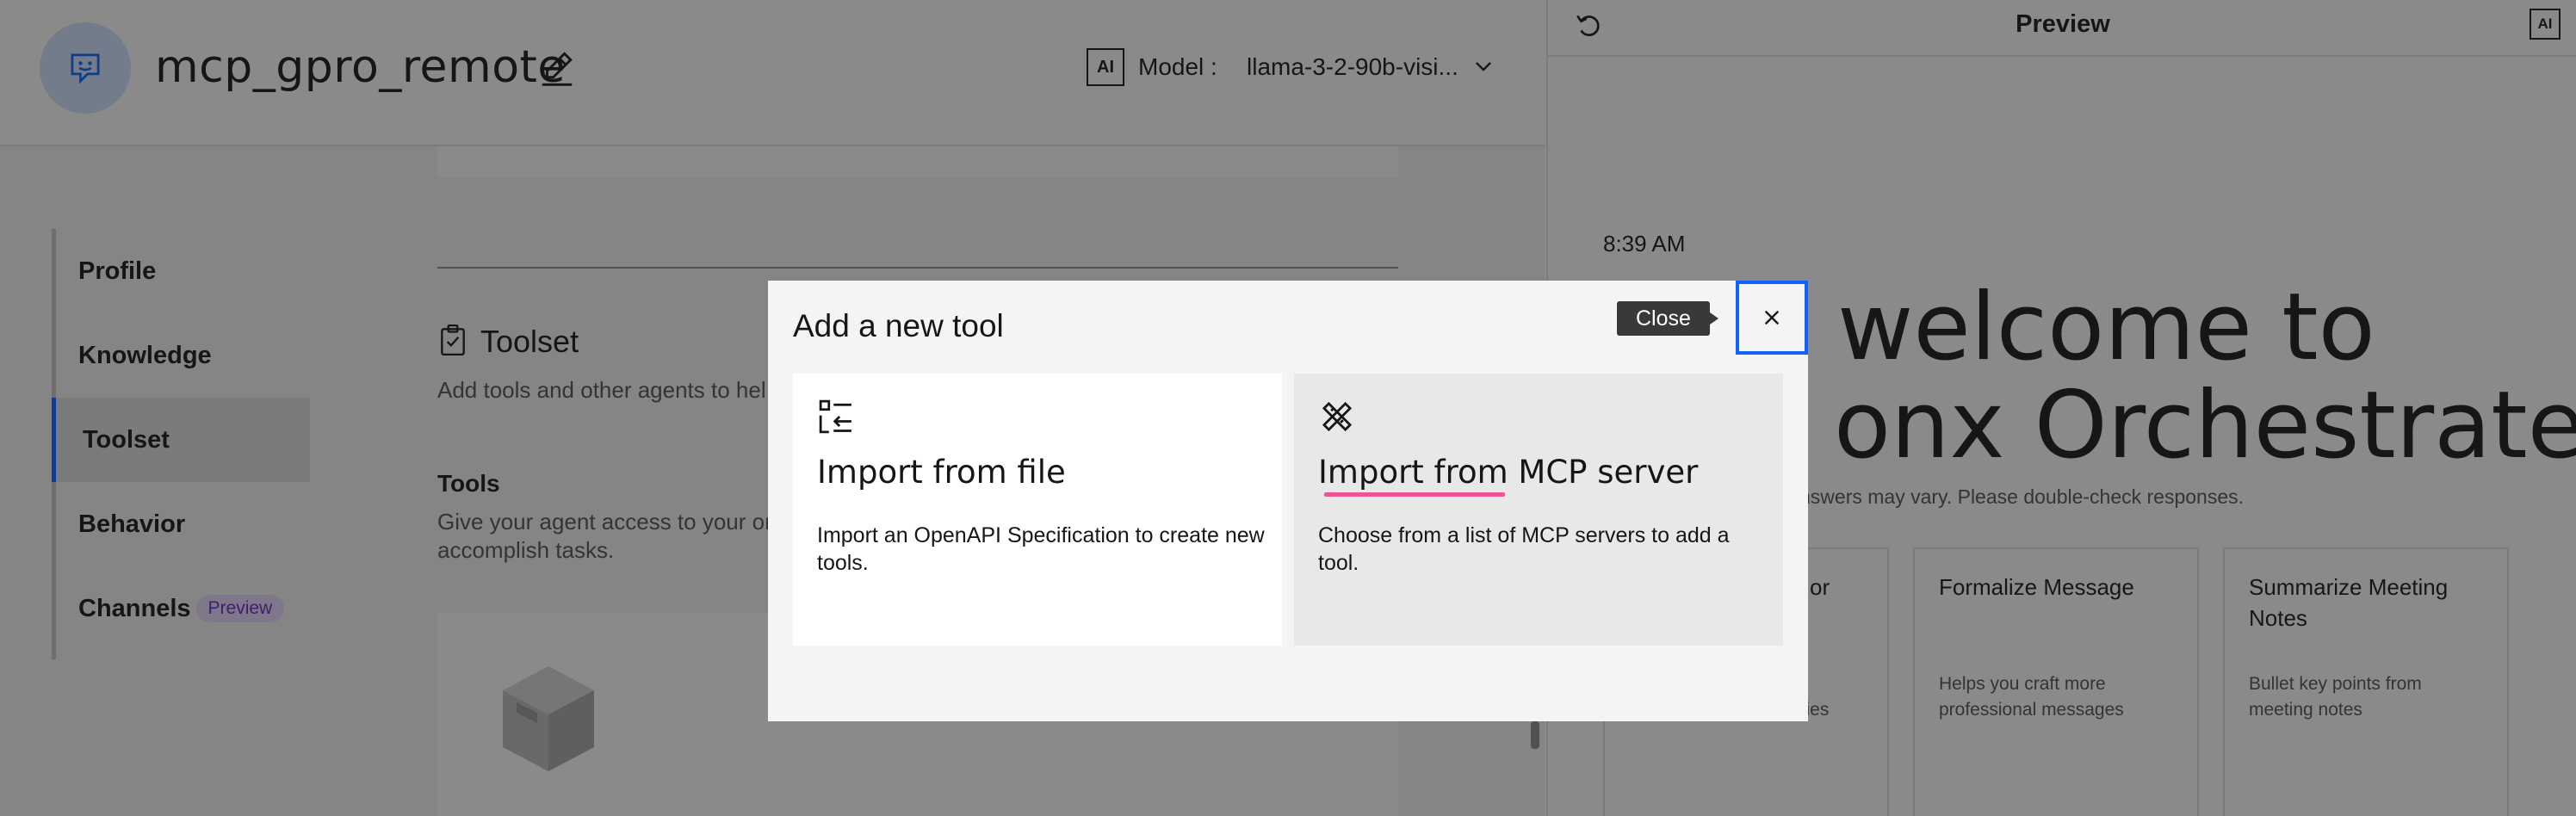 The image size is (2576, 816). I want to click on modal-title: Add a new tool, so click(898, 326).